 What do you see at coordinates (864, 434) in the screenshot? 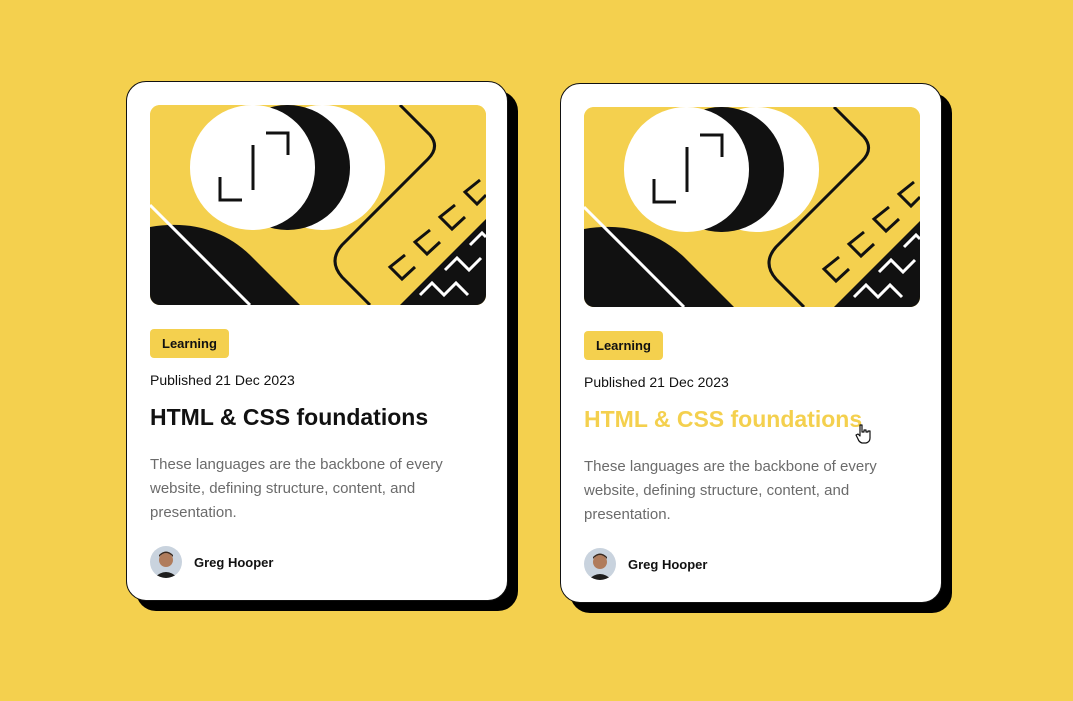
I see `hand-pointer-cursor-icon` at bounding box center [864, 434].